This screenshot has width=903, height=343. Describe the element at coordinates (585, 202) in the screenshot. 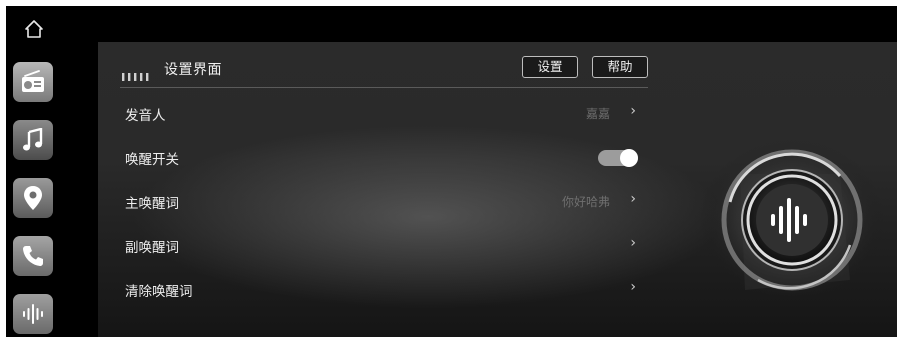

I see `primary-wake-word-value: 你好哈弗` at that location.